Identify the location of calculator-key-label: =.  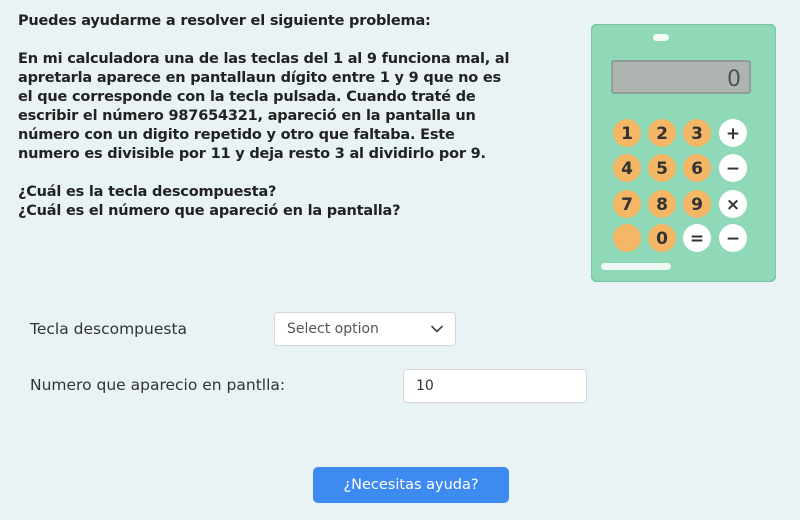
(697, 239).